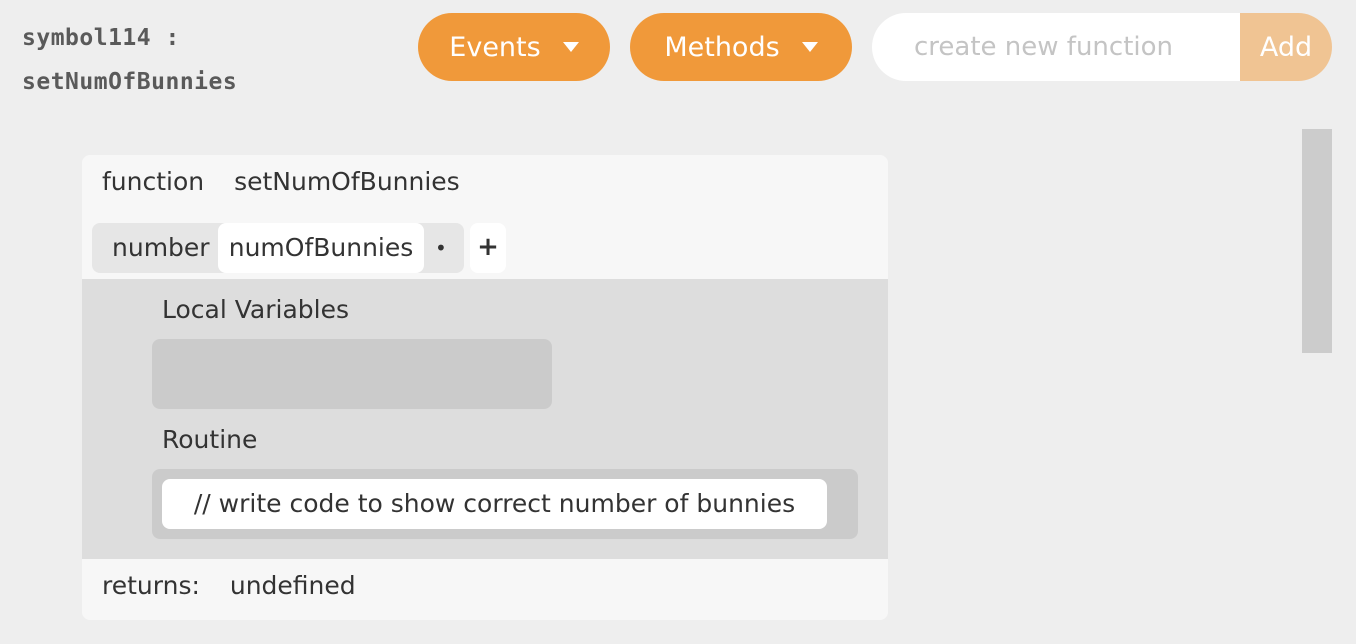 The height and width of the screenshot is (644, 1356). I want to click on events-label: Events, so click(495, 47).